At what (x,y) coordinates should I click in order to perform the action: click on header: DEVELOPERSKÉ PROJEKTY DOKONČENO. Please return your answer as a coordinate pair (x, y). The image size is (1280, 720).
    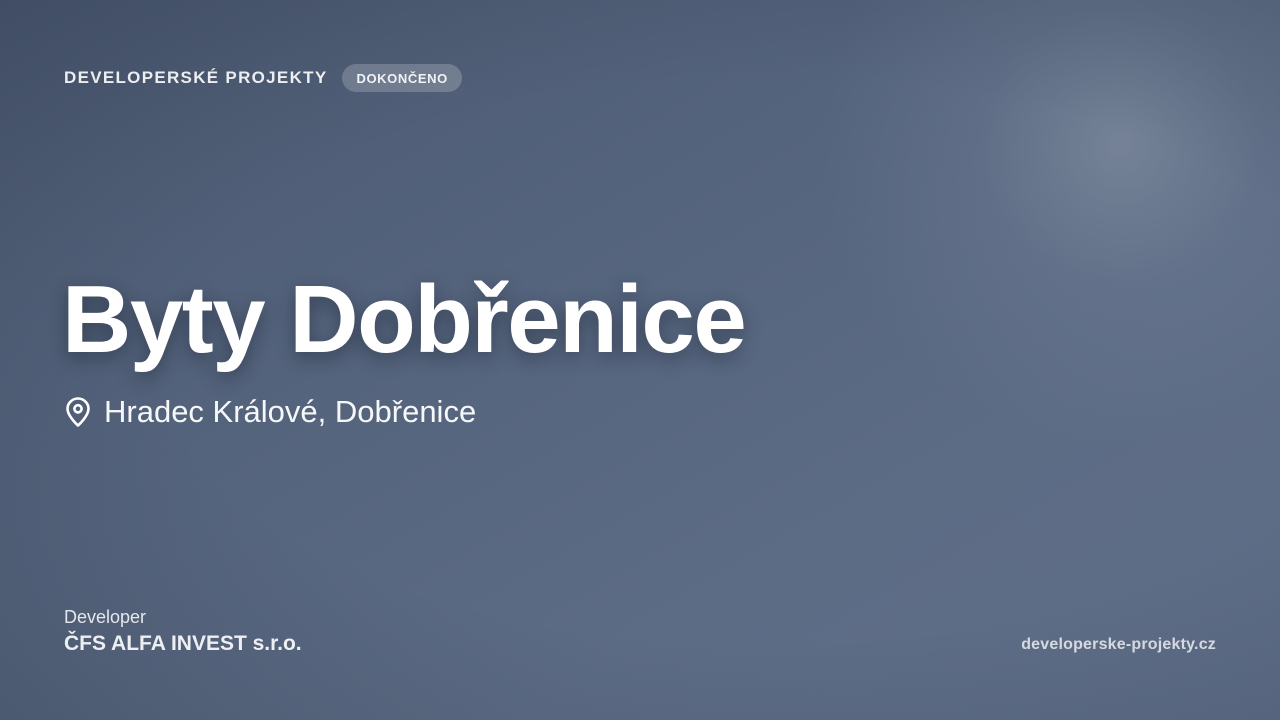
    Looking at the image, I should click on (263, 78).